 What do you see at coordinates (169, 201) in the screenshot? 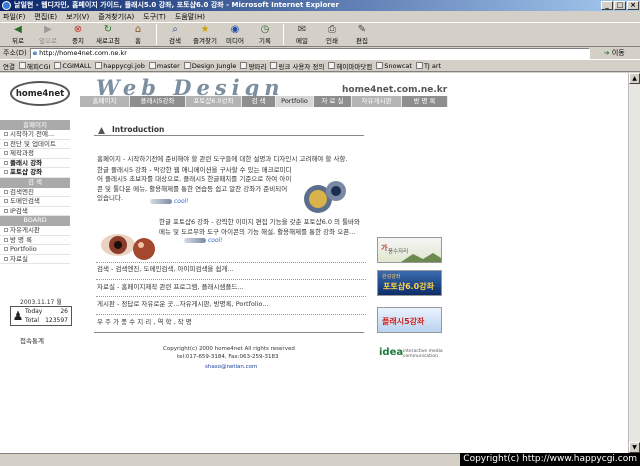
I see `more-link-flash: cool!` at bounding box center [169, 201].